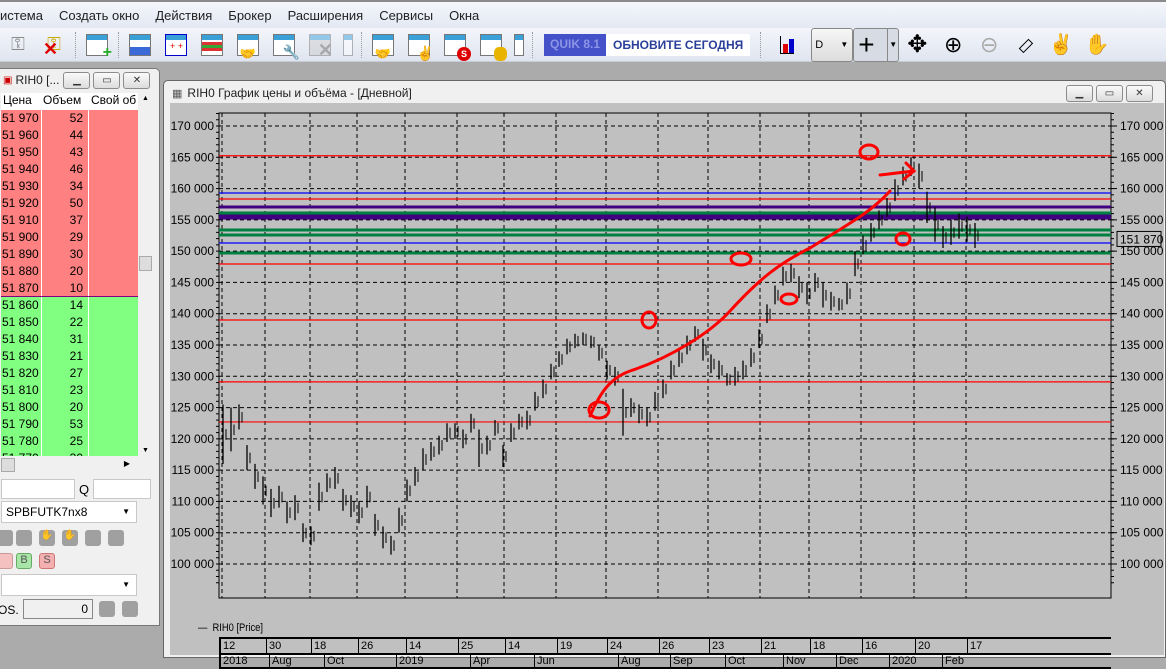  Describe the element at coordinates (69, 424) in the screenshot. I see `bid-row: 51 790 53` at that location.